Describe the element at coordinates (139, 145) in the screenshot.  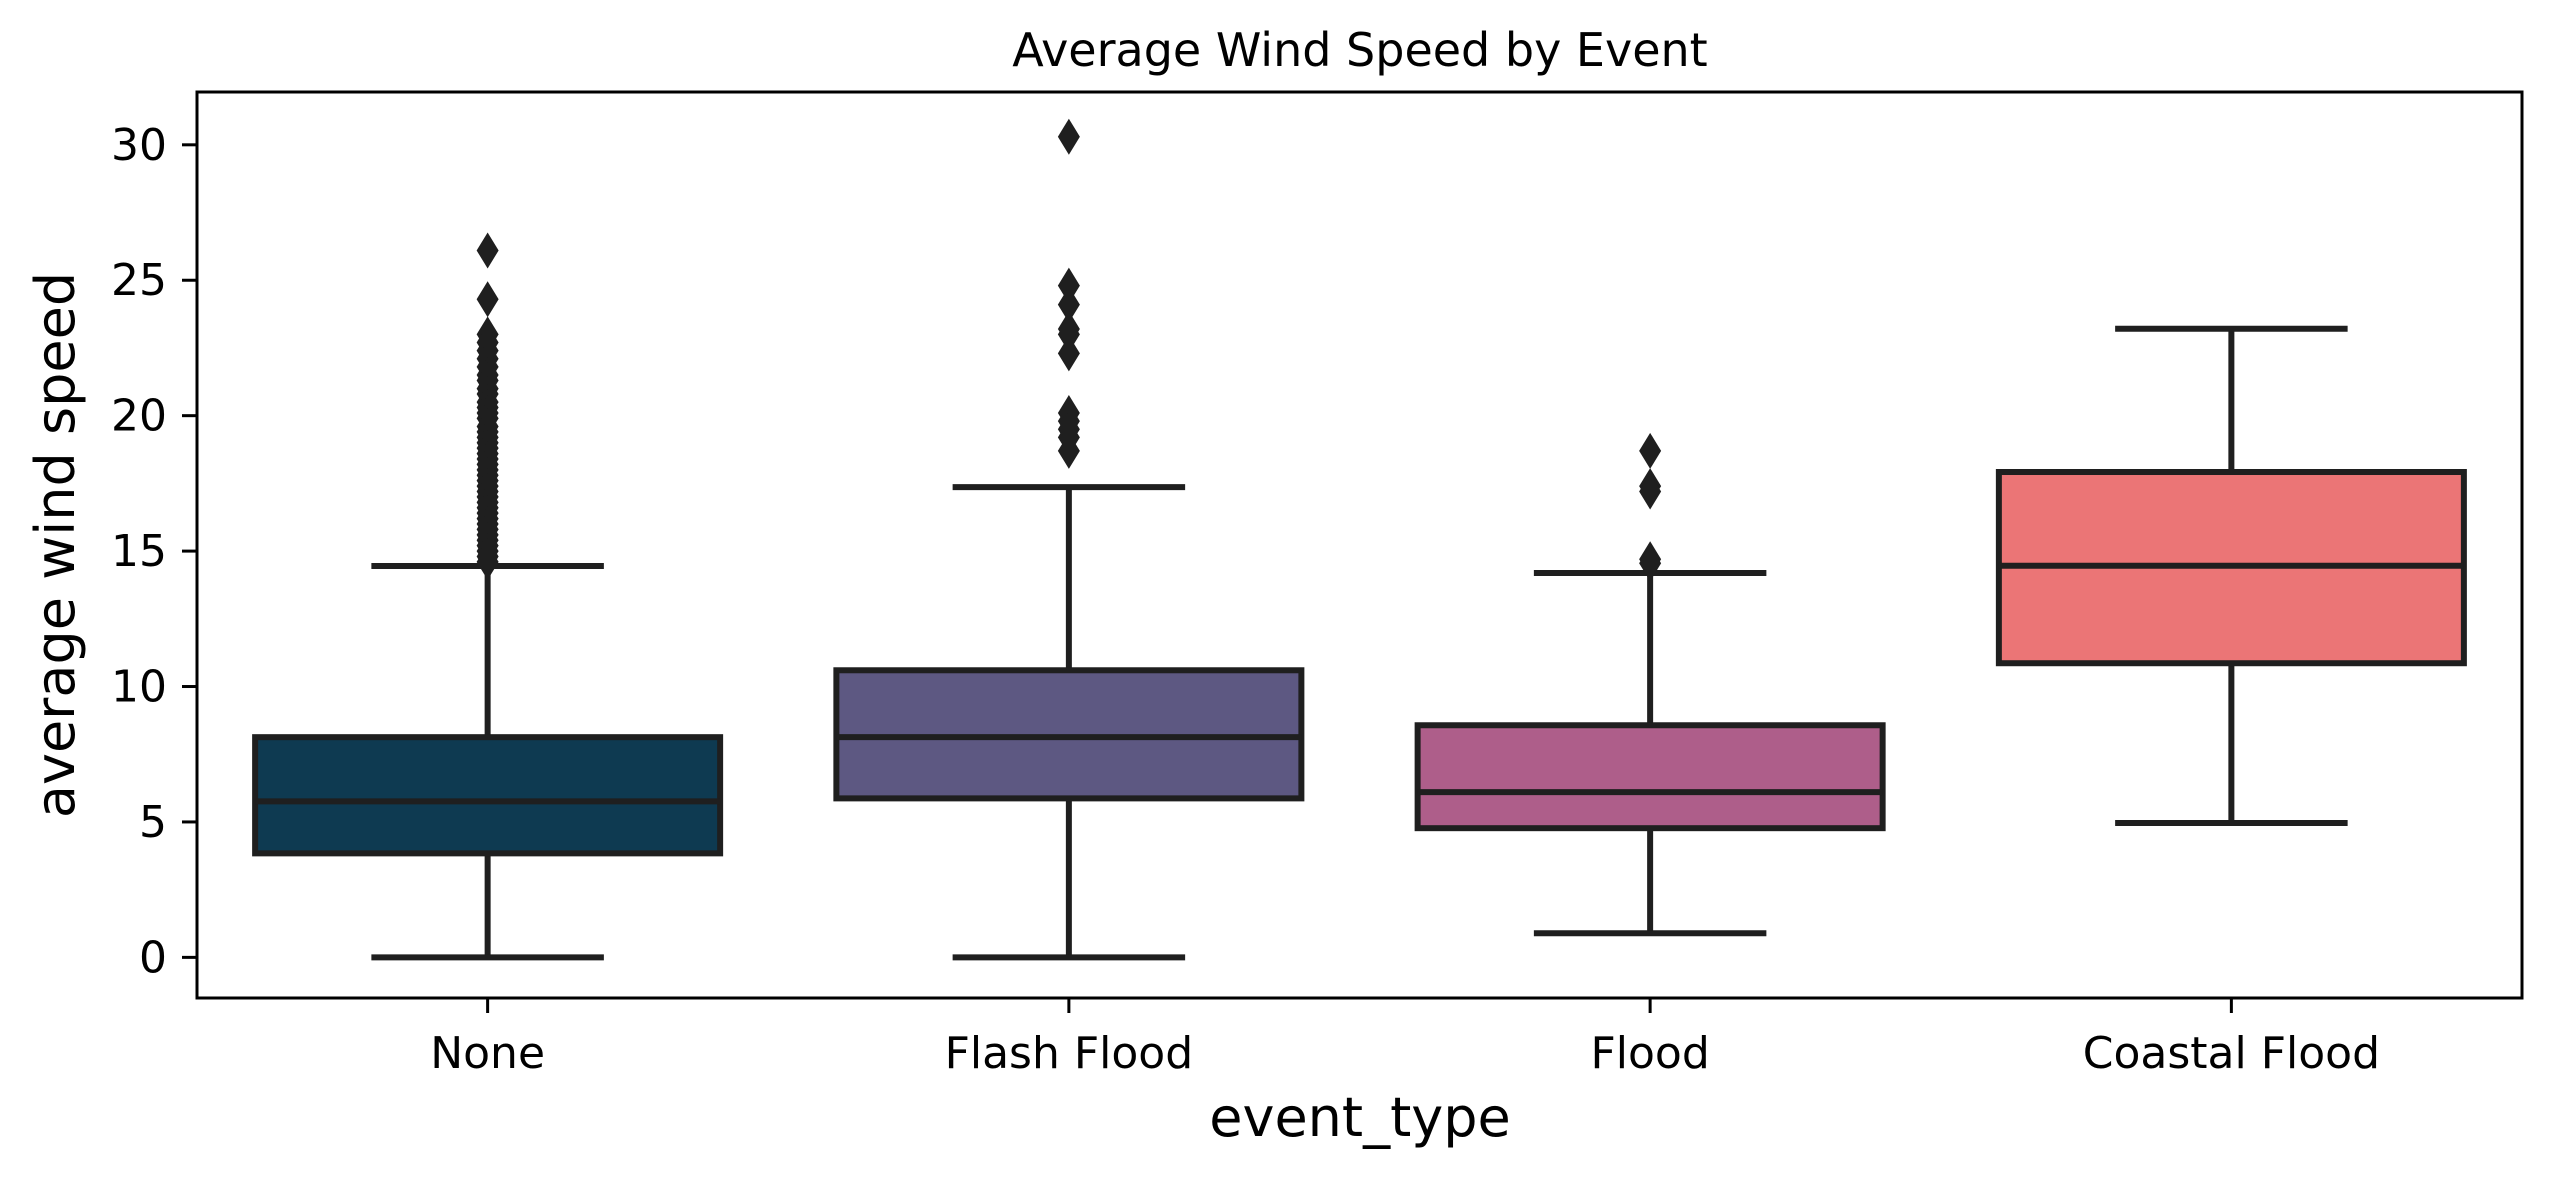
I see `y-tick-label: 30` at that location.